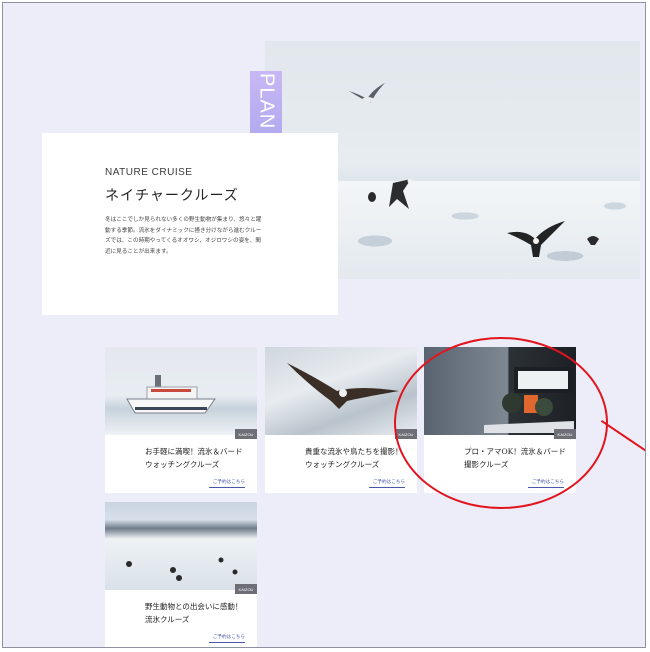  I want to click on card-title: お手軽に満喫！流氷＆バードウォッチングクルーズ, so click(194, 458).